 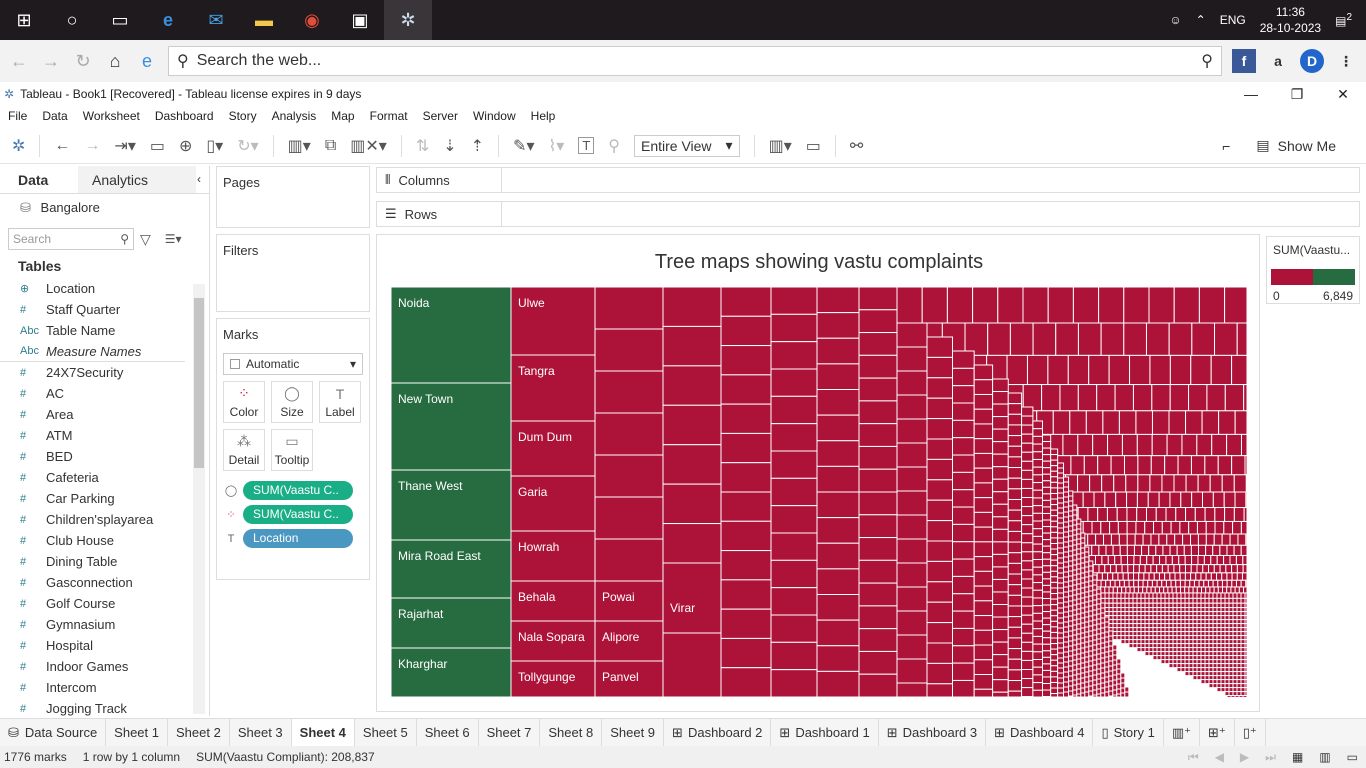 What do you see at coordinates (449, 146) in the screenshot?
I see `sort-ascending-icon: ⇣` at bounding box center [449, 146].